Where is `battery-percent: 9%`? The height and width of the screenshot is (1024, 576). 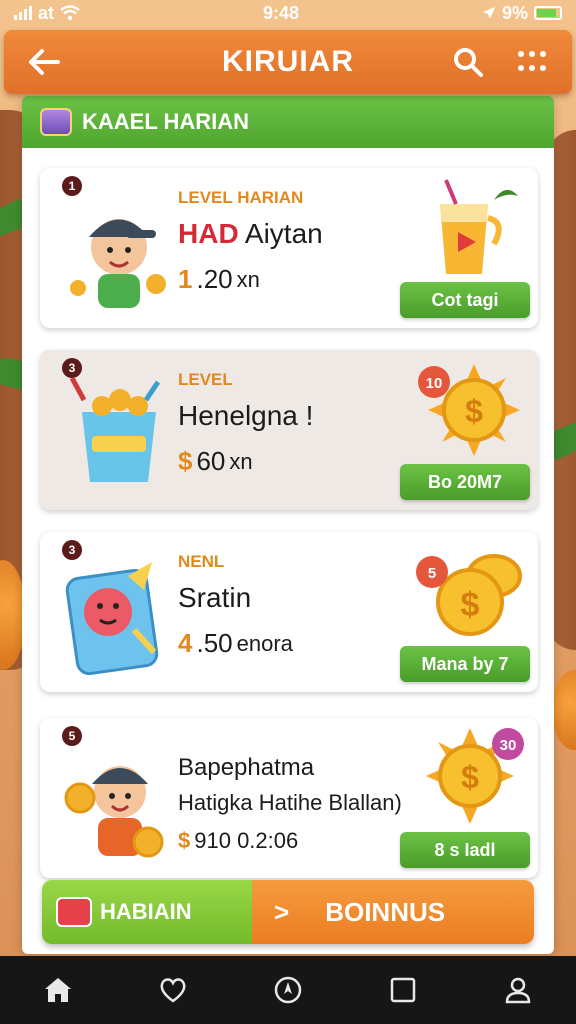 battery-percent: 9% is located at coordinates (514, 12).